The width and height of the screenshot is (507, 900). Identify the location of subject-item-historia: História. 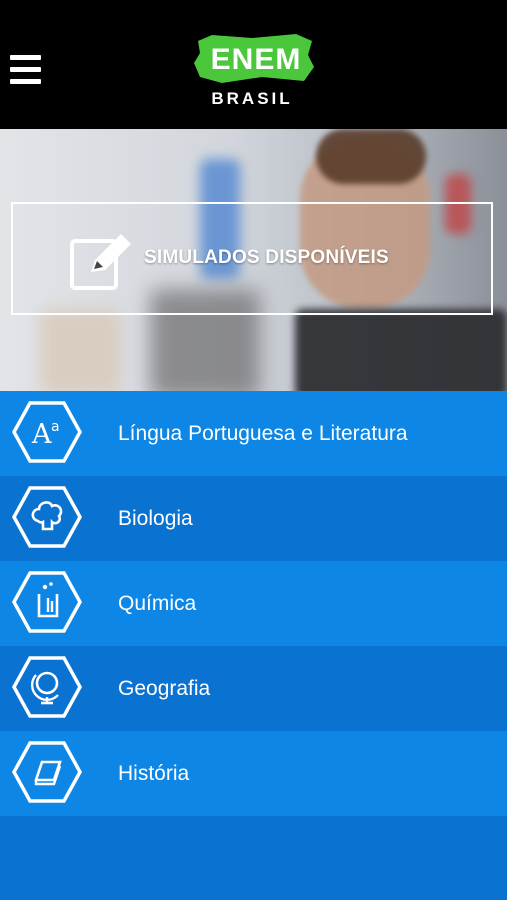
(253, 773).